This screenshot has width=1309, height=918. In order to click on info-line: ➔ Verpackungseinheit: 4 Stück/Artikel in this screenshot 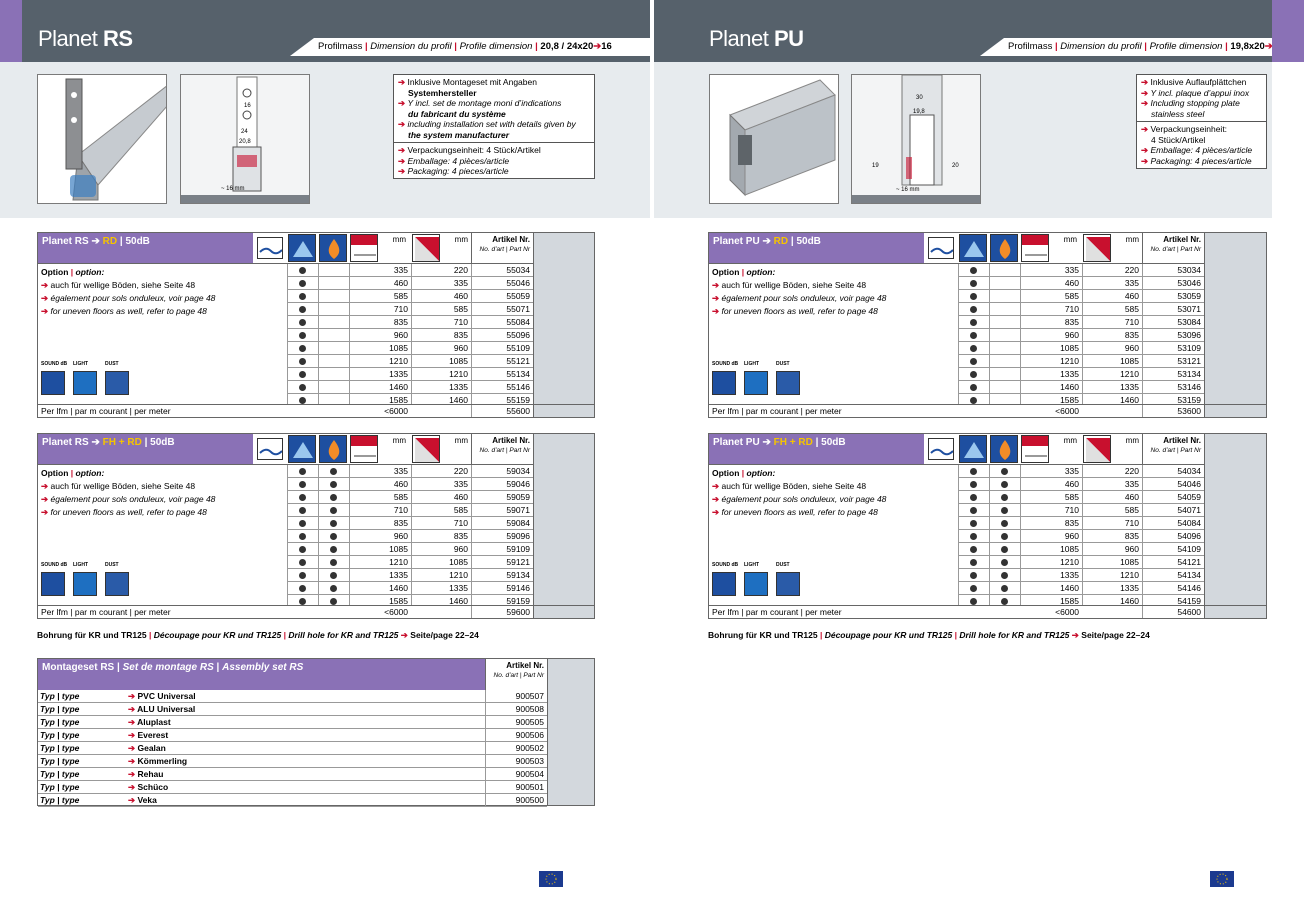, I will do `click(469, 150)`.